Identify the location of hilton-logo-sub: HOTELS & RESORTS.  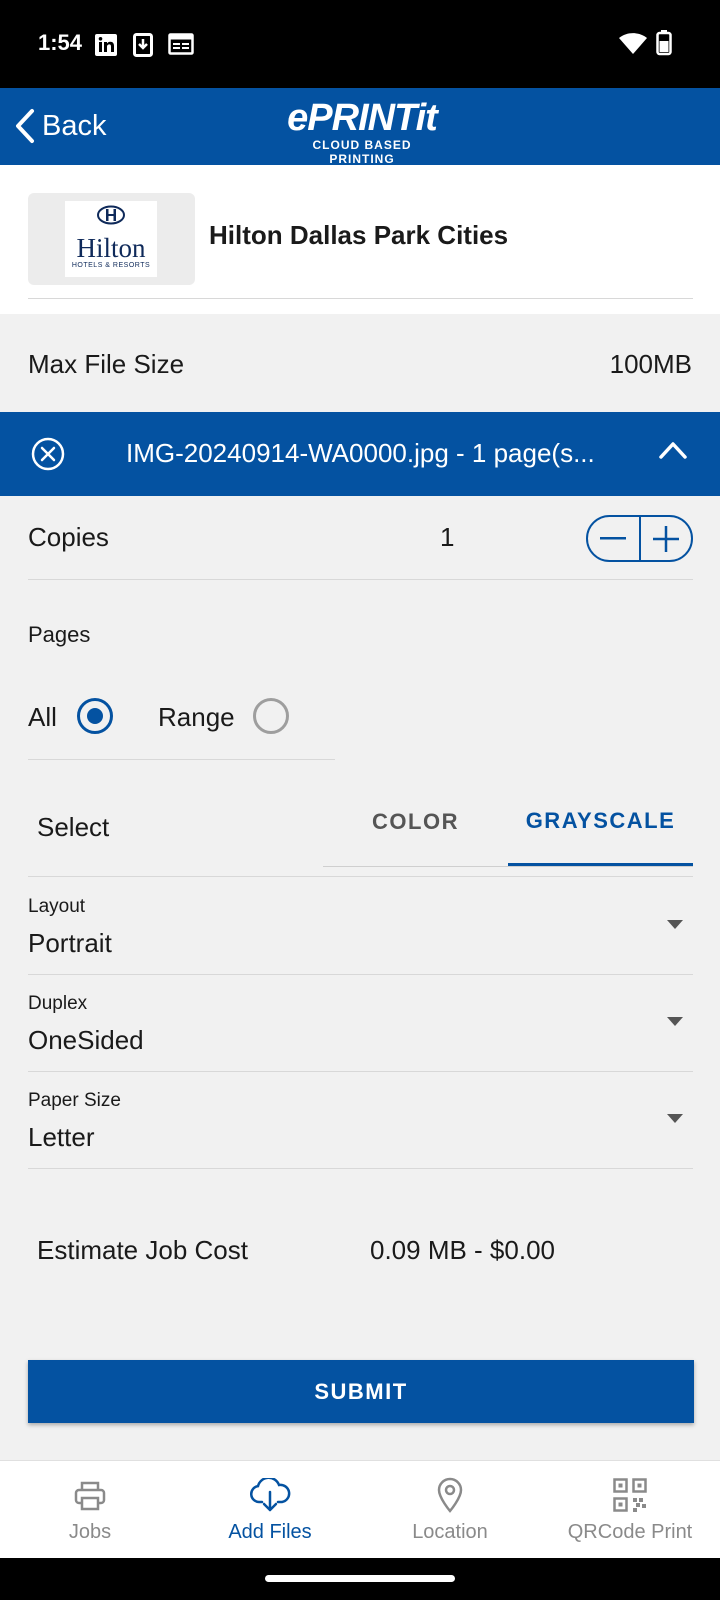
(111, 265).